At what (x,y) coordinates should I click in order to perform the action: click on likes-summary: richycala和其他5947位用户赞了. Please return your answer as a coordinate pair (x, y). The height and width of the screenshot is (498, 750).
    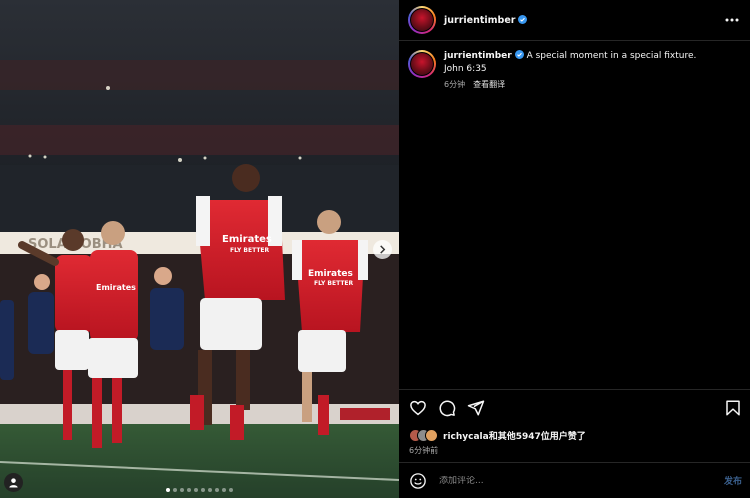
    Looking at the image, I should click on (497, 435).